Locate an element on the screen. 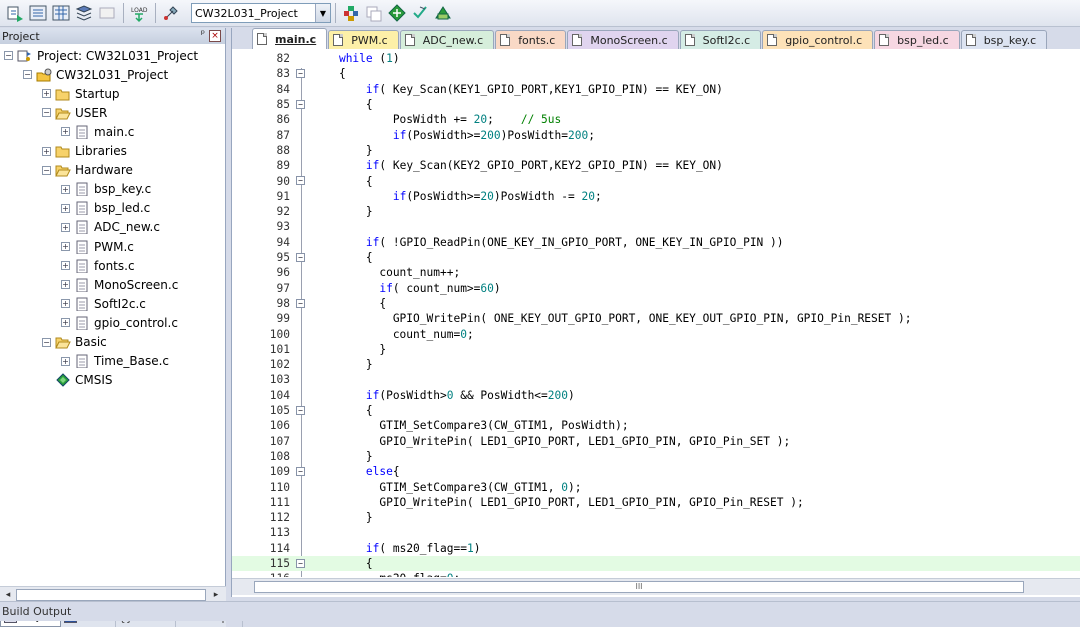  tree-item: + ADC_new.c is located at coordinates (110, 227).